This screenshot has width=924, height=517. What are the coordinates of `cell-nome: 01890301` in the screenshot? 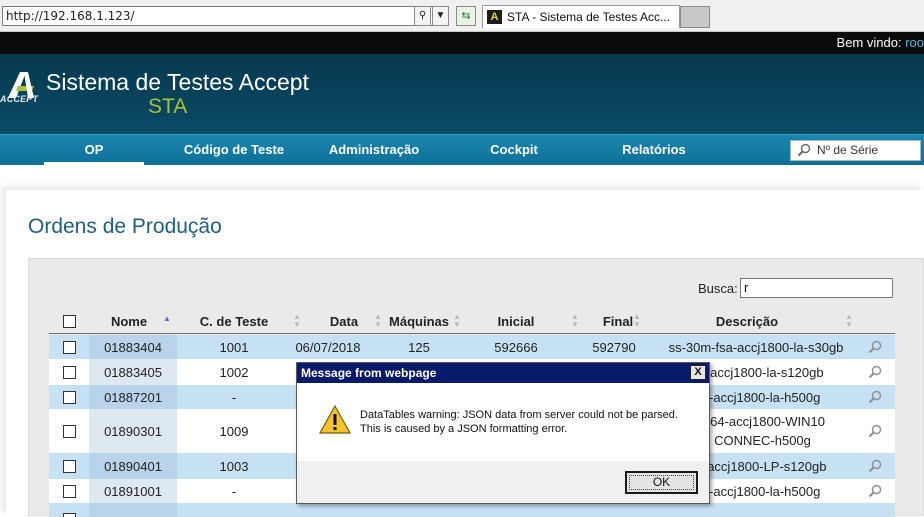 It's located at (133, 431).